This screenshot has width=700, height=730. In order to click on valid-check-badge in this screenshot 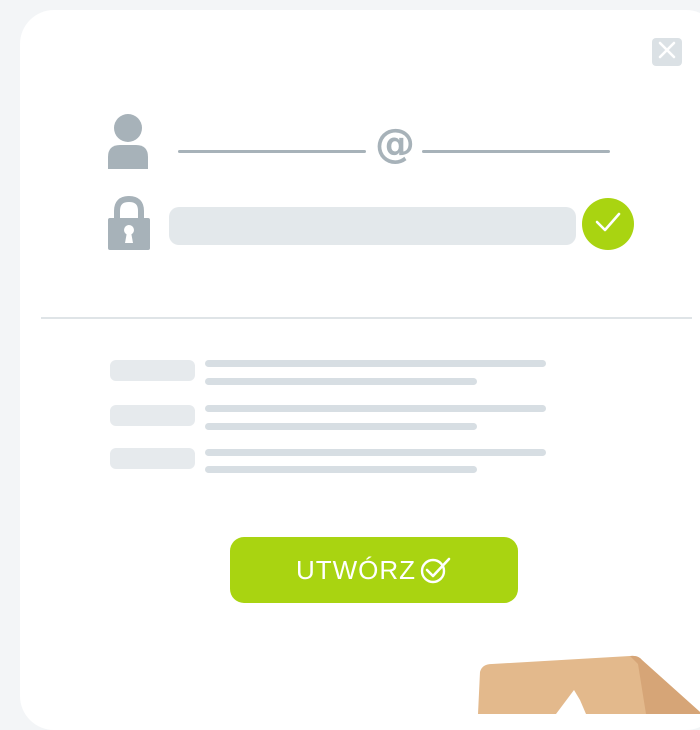, I will do `click(608, 224)`.